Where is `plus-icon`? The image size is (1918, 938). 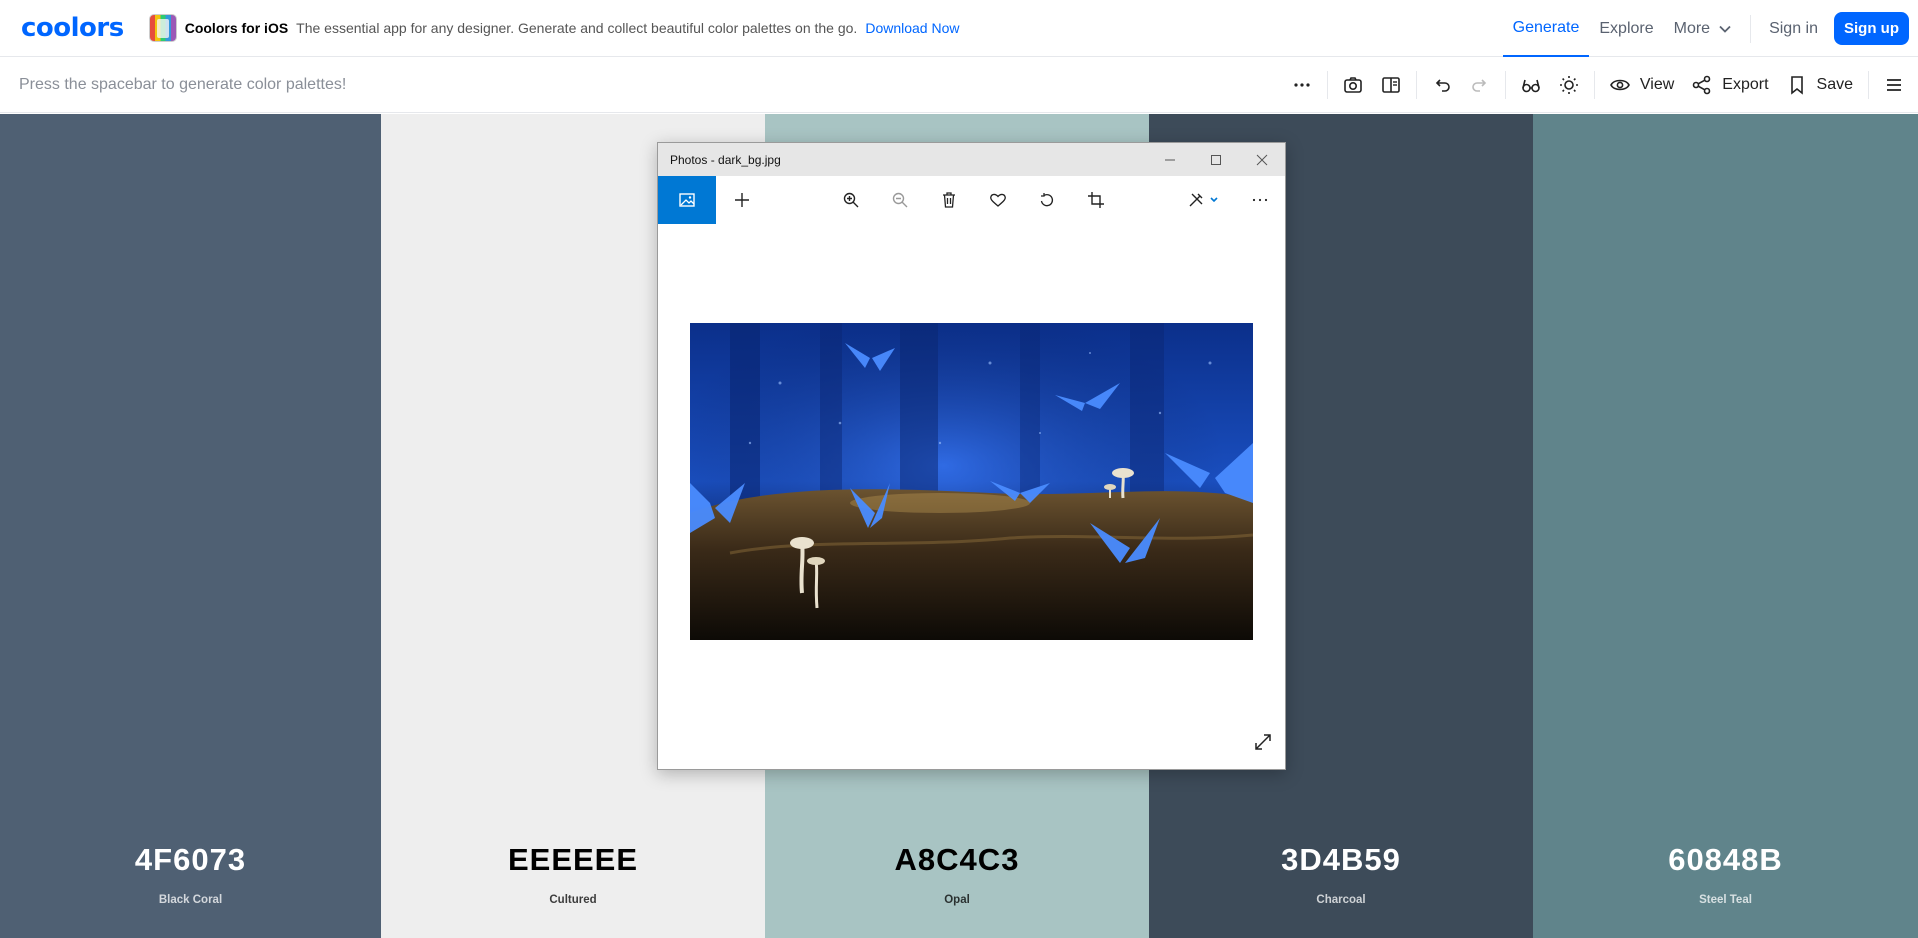 plus-icon is located at coordinates (742, 200).